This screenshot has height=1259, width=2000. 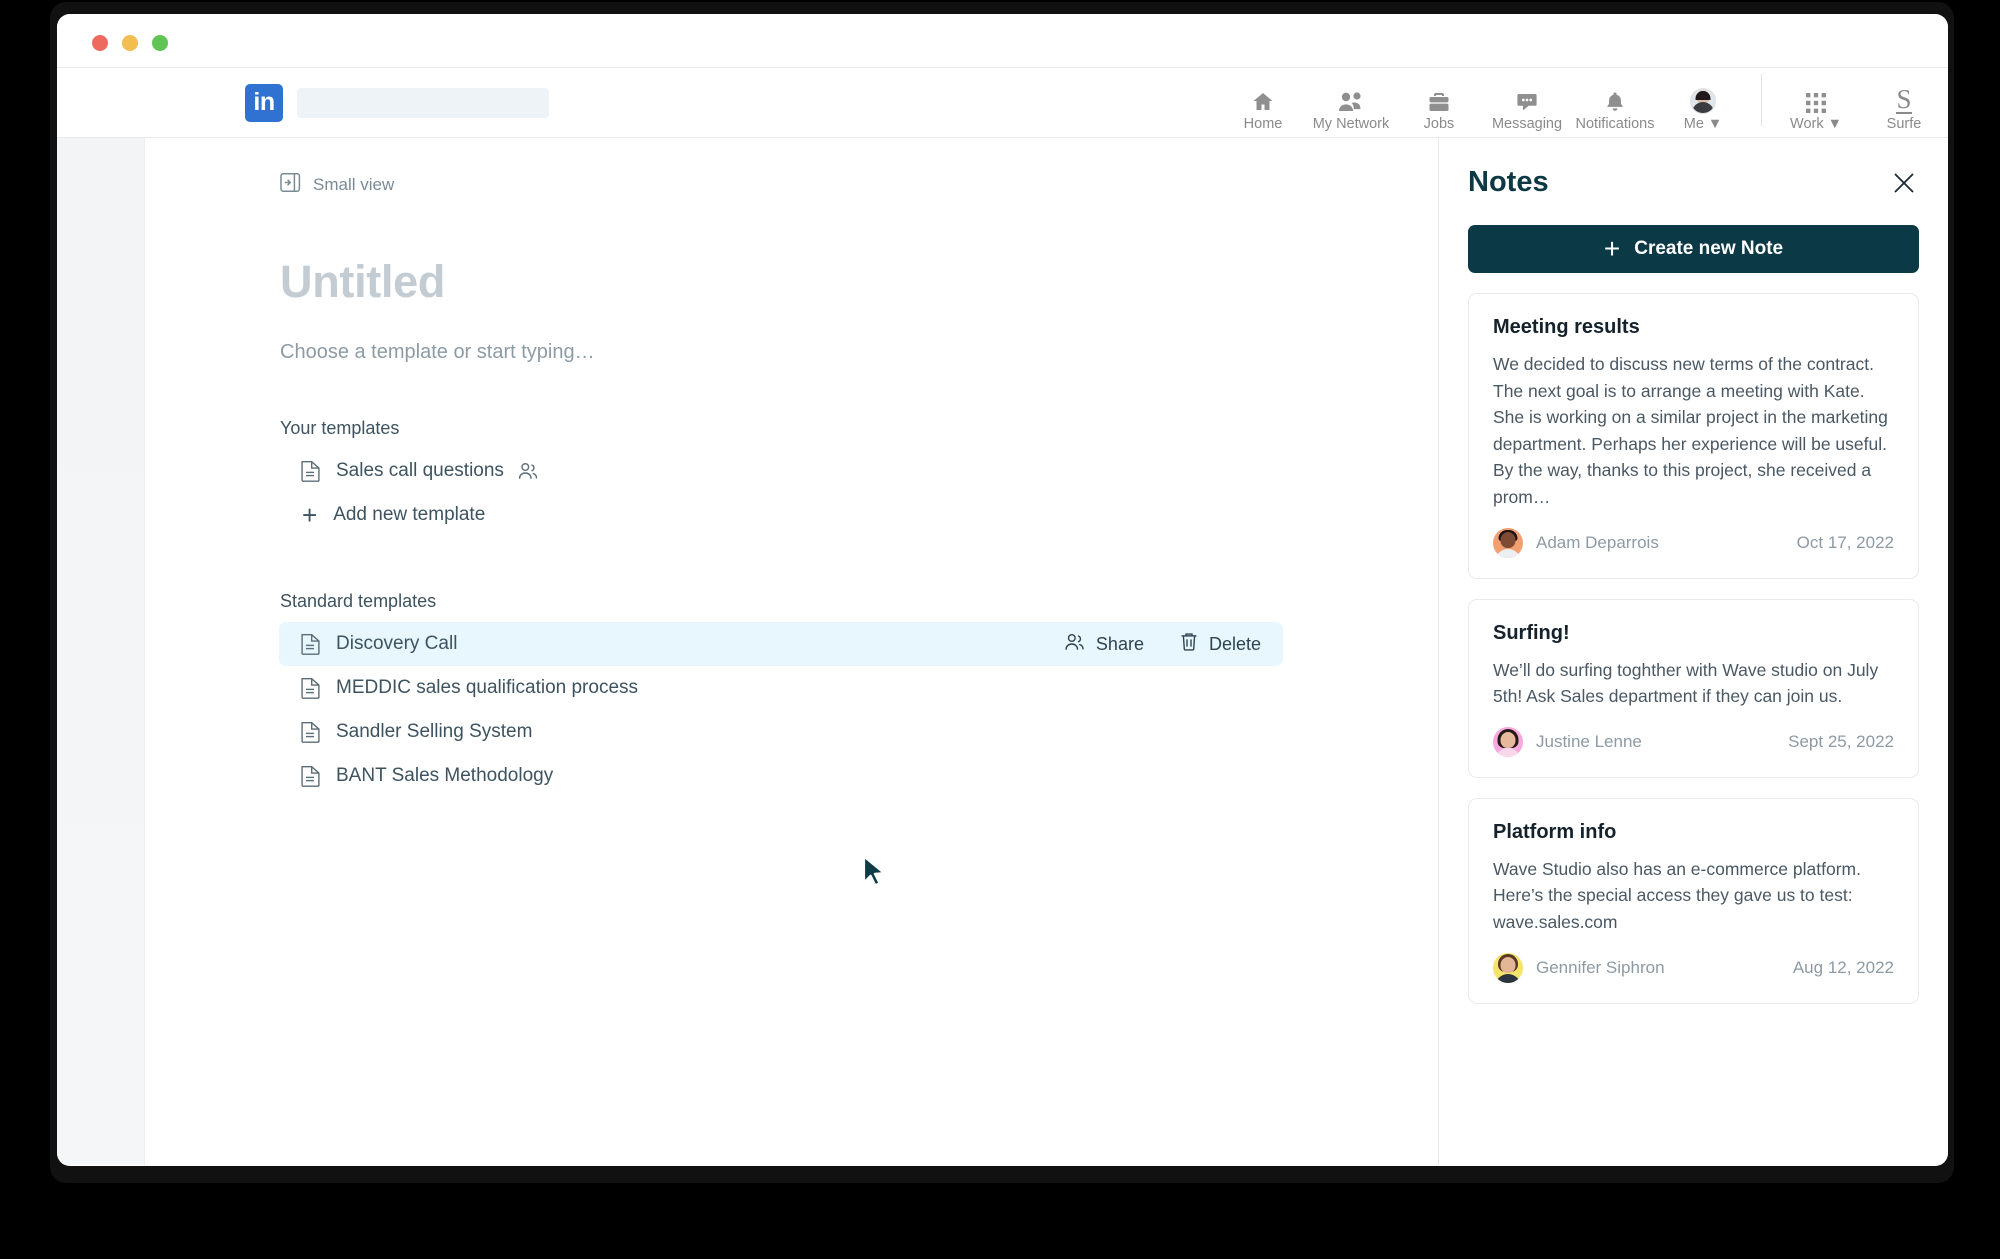 I want to click on nav-item-my-network: My Network, so click(x=1351, y=108).